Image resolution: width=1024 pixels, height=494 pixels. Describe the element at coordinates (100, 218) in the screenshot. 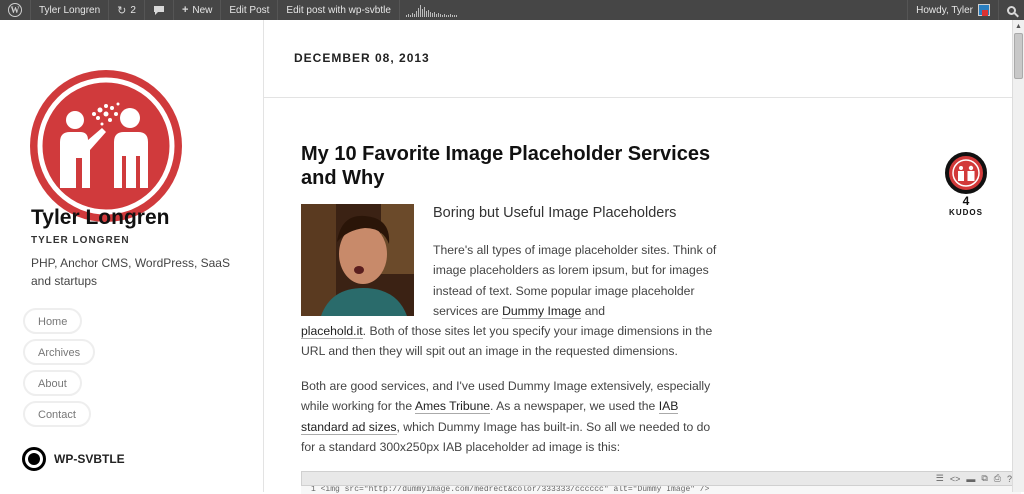

I see `blog-title: Tyler Longren` at that location.